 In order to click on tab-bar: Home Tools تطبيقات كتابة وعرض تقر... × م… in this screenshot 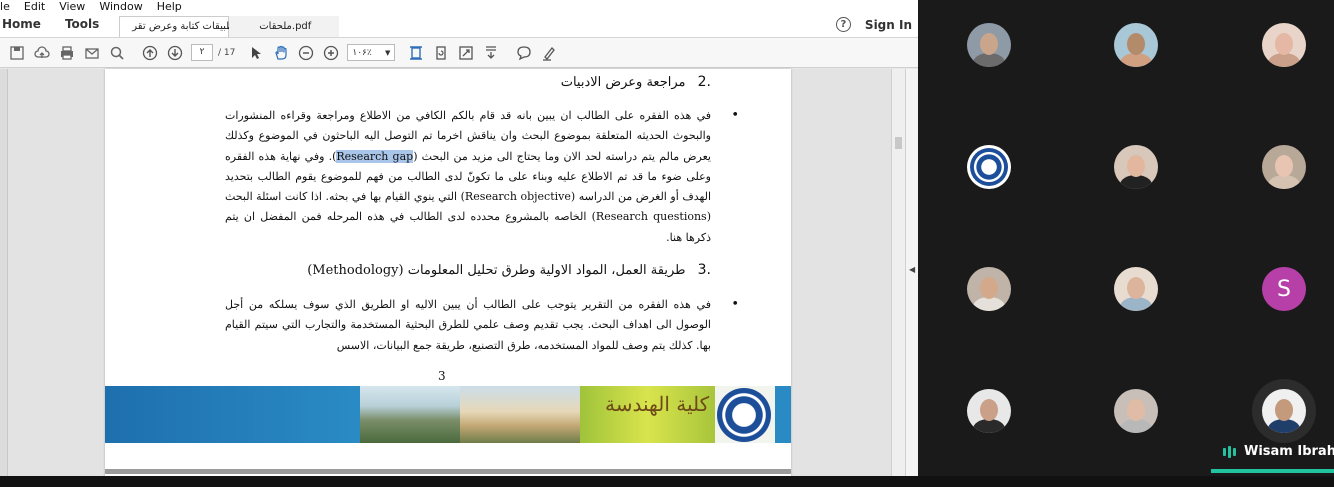, I will do `click(459, 25)`.